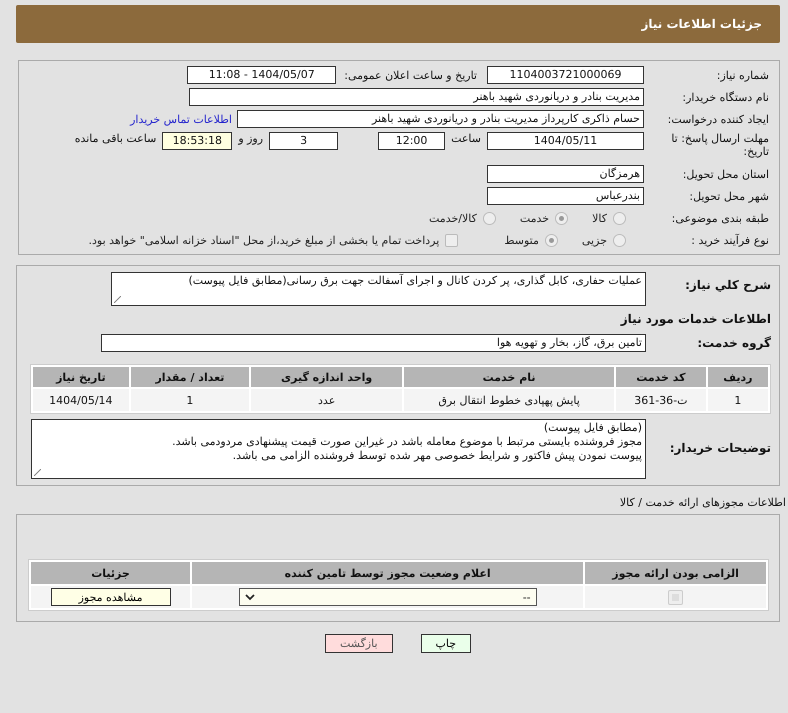  I want to click on view-license-button: مشاهده مجوز, so click(110, 597).